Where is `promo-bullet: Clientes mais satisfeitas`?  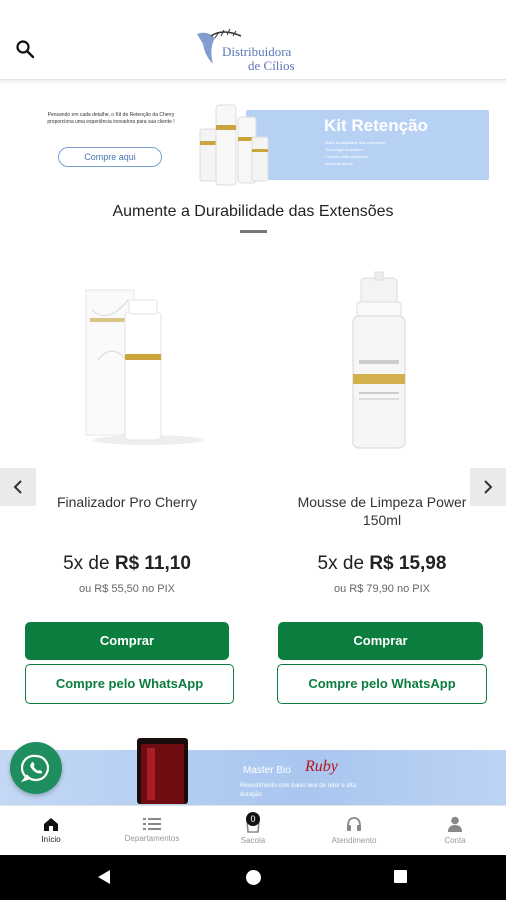
promo-bullet: Clientes mais satisfeitas is located at coordinates (346, 156).